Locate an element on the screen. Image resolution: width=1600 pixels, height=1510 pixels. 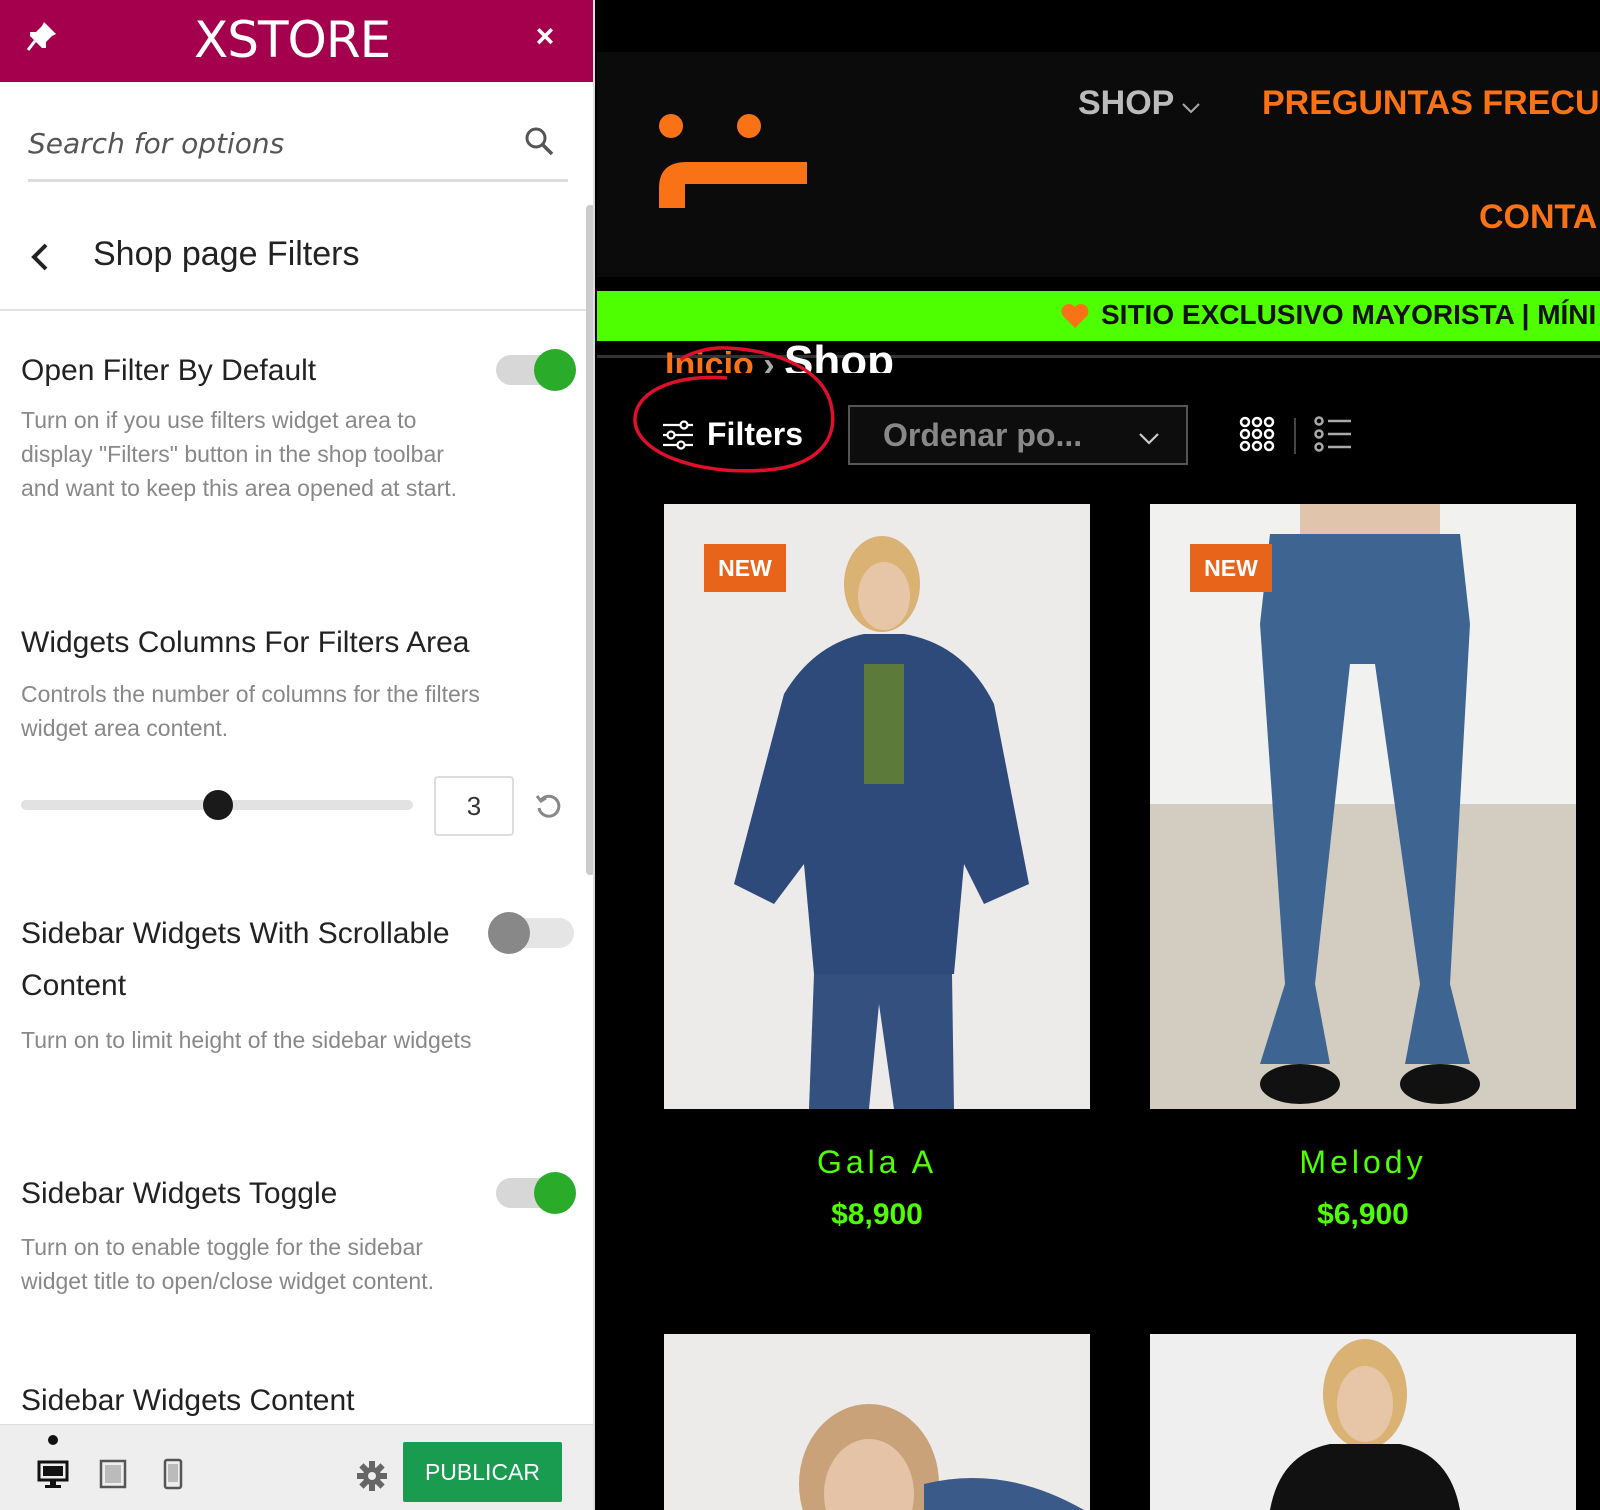
panel-header: XSTORE × is located at coordinates (296, 41).